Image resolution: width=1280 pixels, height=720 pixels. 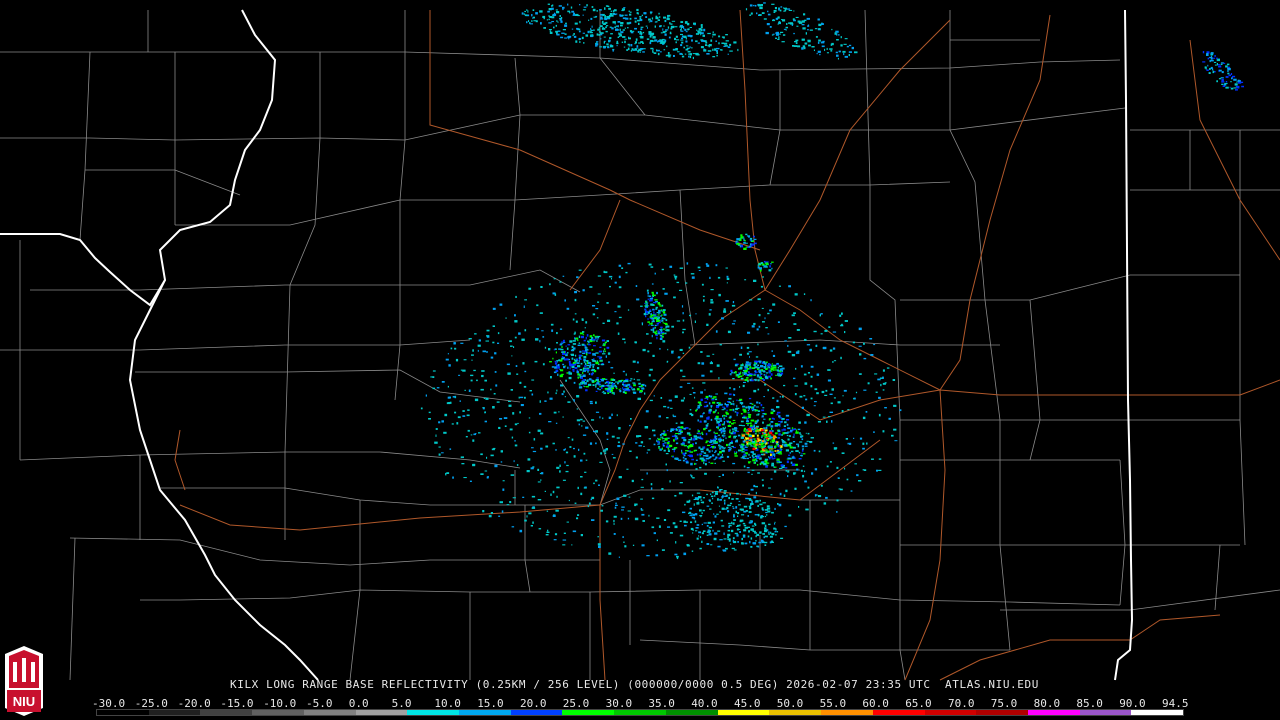 What do you see at coordinates (691, 712) in the screenshot?
I see `color-scale-segment` at bounding box center [691, 712].